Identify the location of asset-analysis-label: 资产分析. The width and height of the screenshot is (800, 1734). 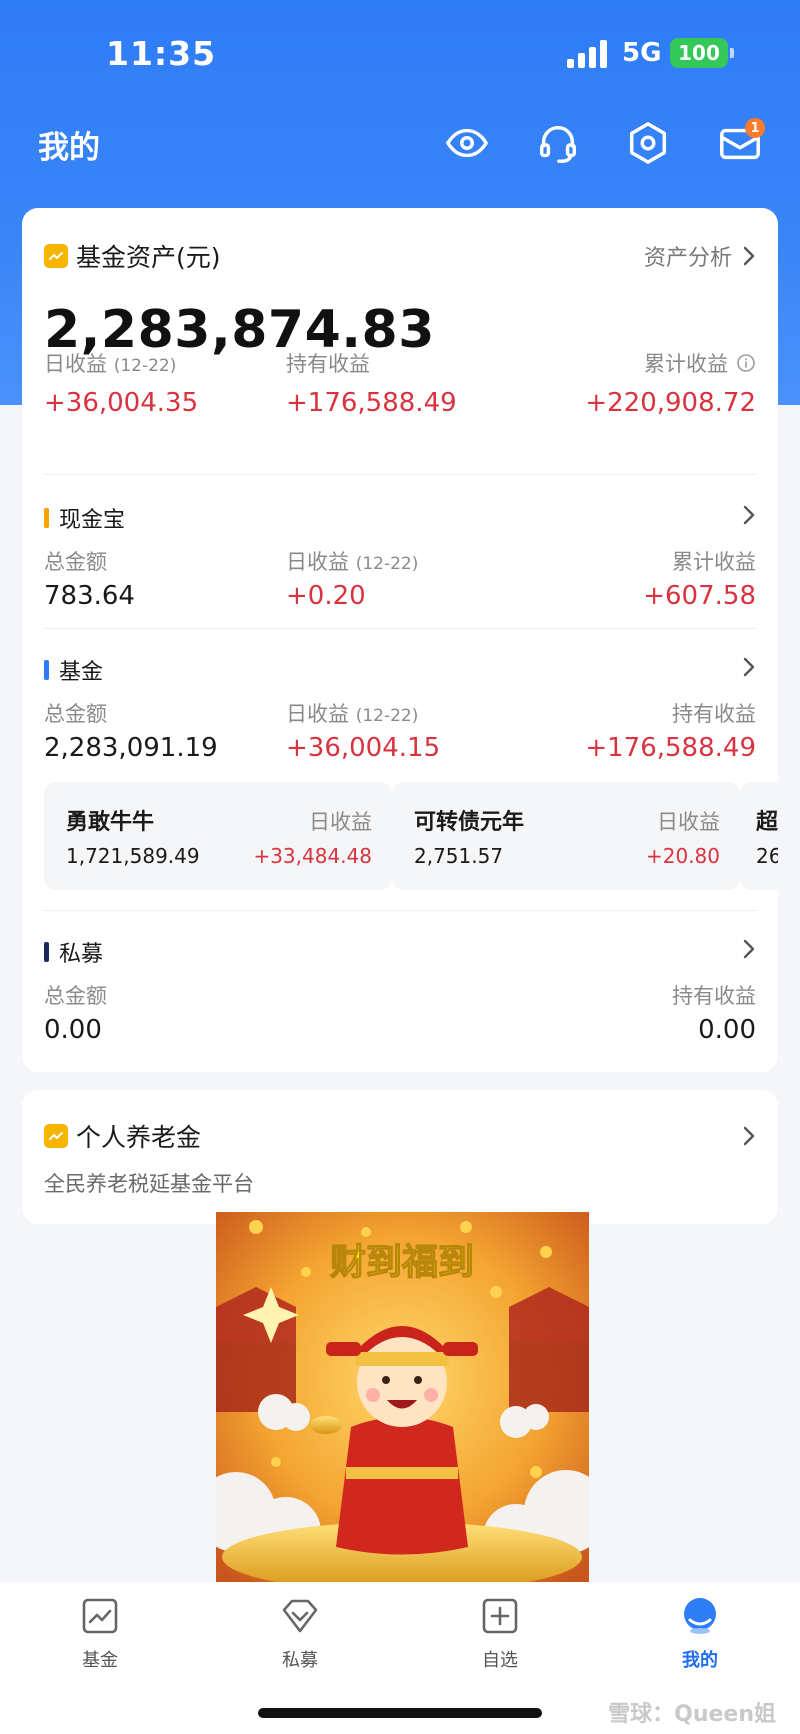
(687, 258).